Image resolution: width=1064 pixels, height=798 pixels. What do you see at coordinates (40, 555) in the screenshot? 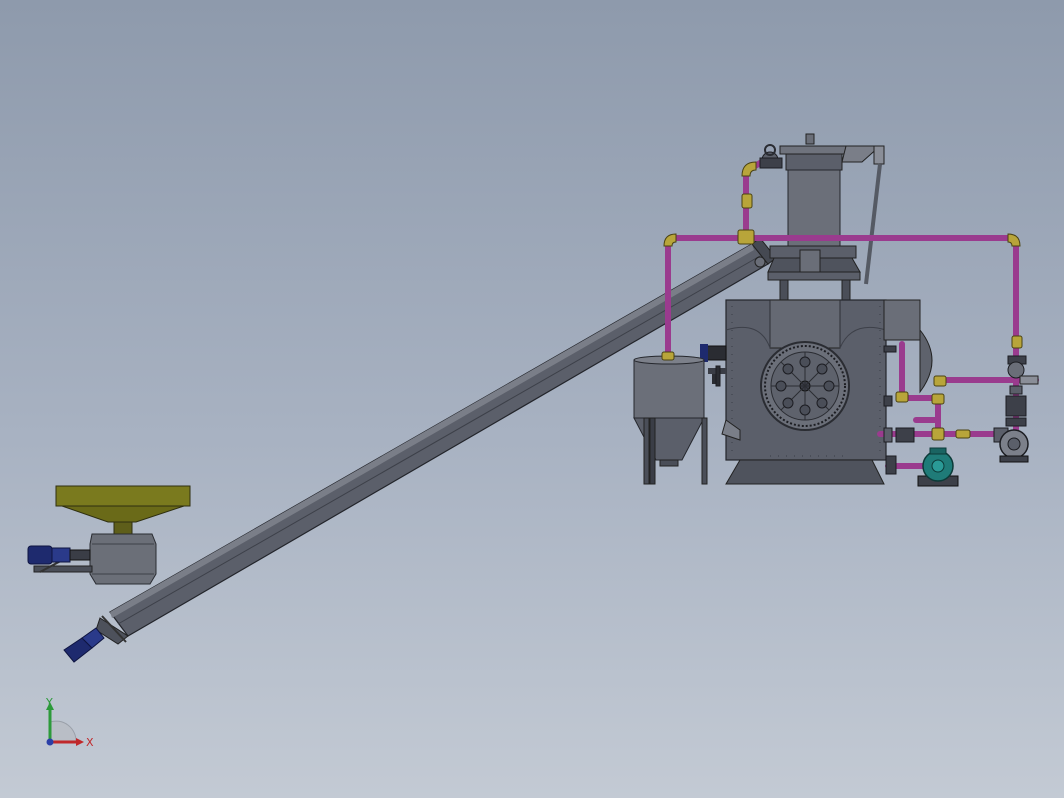
I see `feeder-motor-icon` at bounding box center [40, 555].